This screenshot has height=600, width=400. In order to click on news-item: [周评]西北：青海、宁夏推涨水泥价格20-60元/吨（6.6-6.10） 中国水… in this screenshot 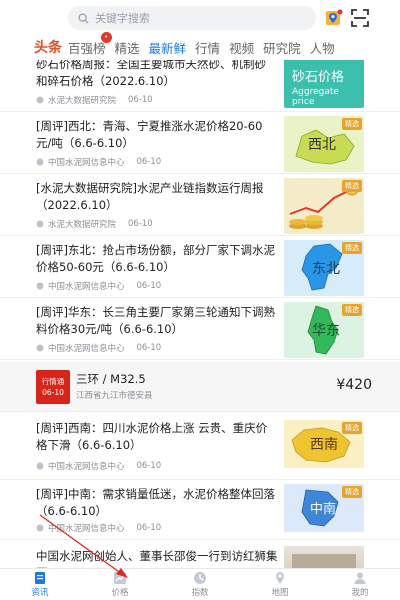, I will do `click(200, 143)`.